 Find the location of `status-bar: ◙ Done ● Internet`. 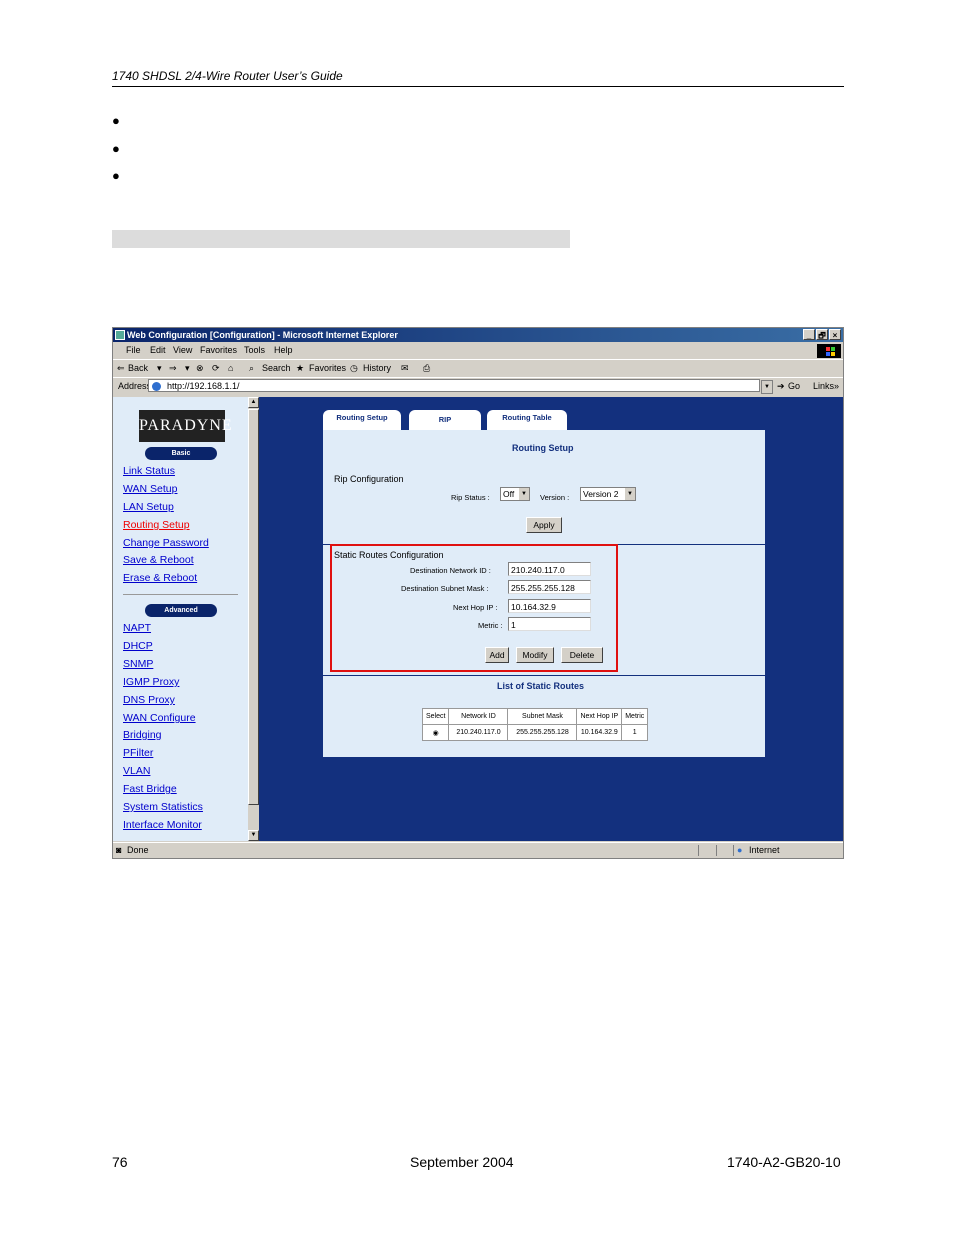

status-bar: ◙ Done ● Internet is located at coordinates (478, 850).